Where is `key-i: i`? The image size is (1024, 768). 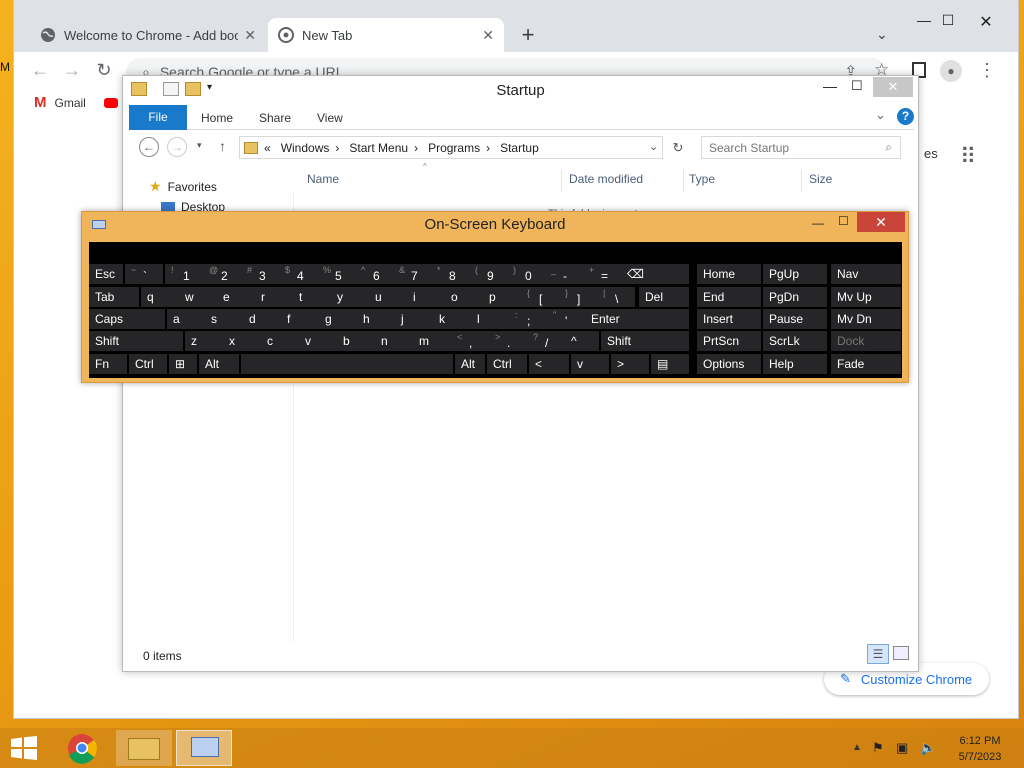 key-i: i is located at coordinates (426, 297).